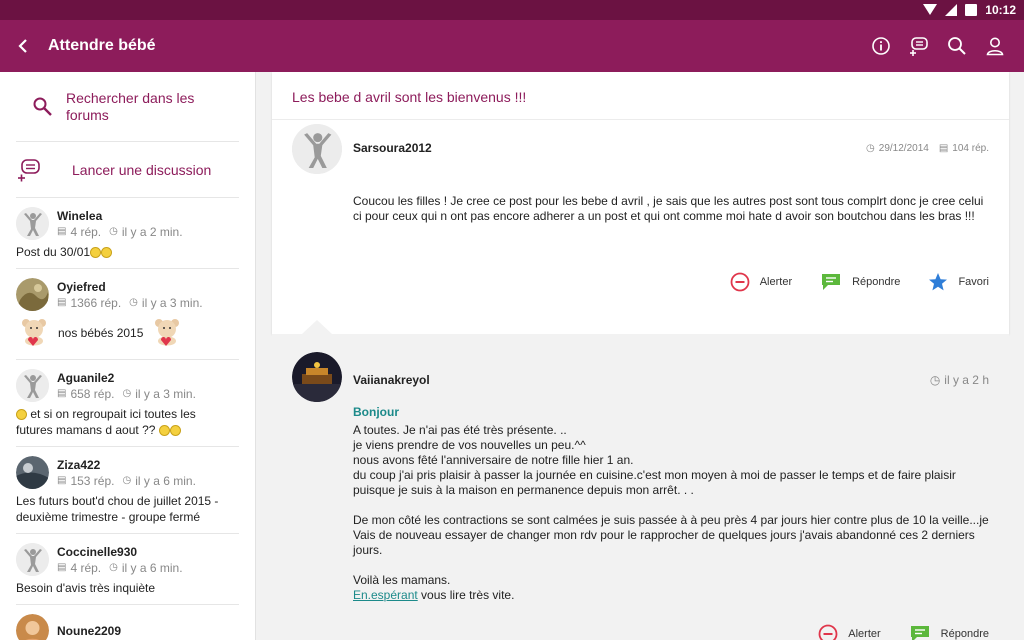 Image resolution: width=1024 pixels, height=640 pixels. I want to click on wifi-icon, so click(930, 10).